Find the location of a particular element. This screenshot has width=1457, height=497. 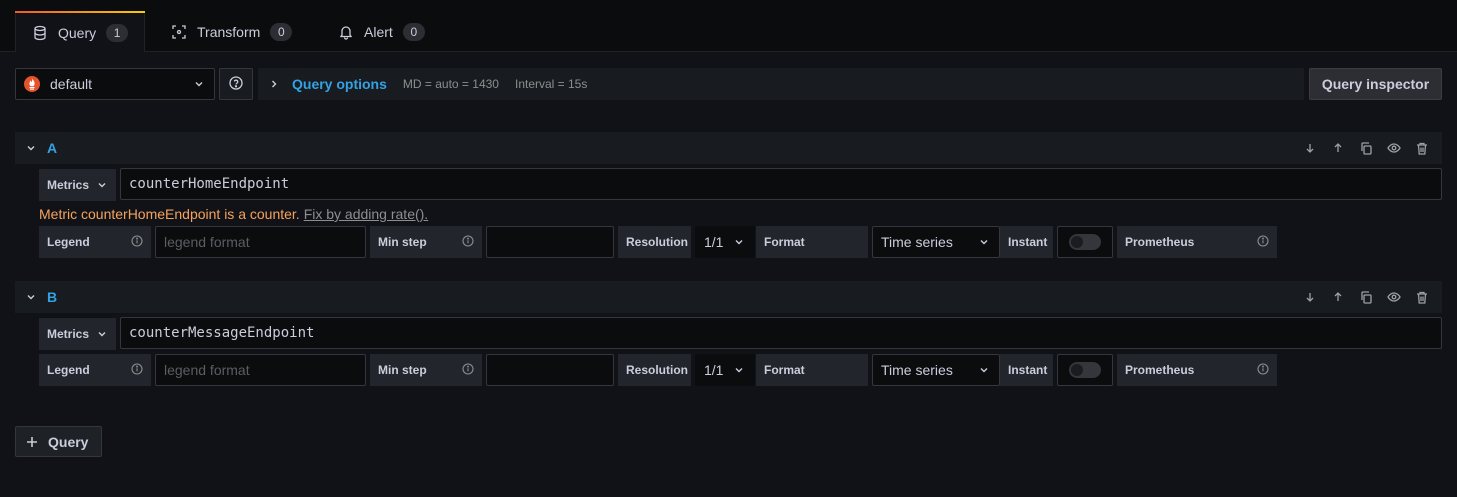

min-step-label-text: Min step is located at coordinates (402, 242).